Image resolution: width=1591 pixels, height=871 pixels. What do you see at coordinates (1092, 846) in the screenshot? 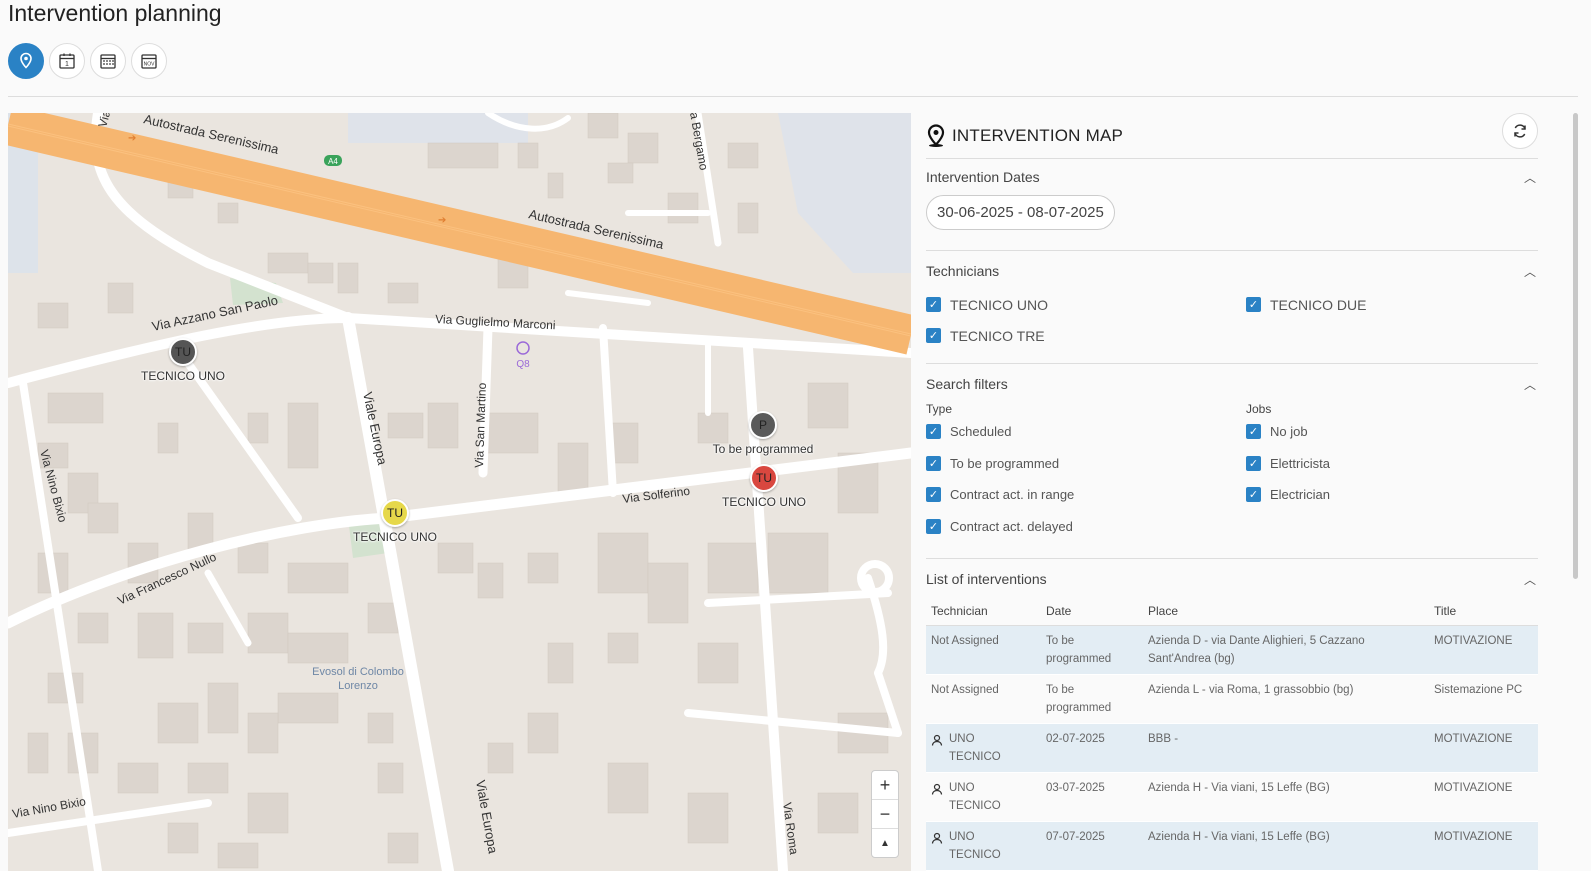
I see `date-cell: 07-07-2025` at bounding box center [1092, 846].